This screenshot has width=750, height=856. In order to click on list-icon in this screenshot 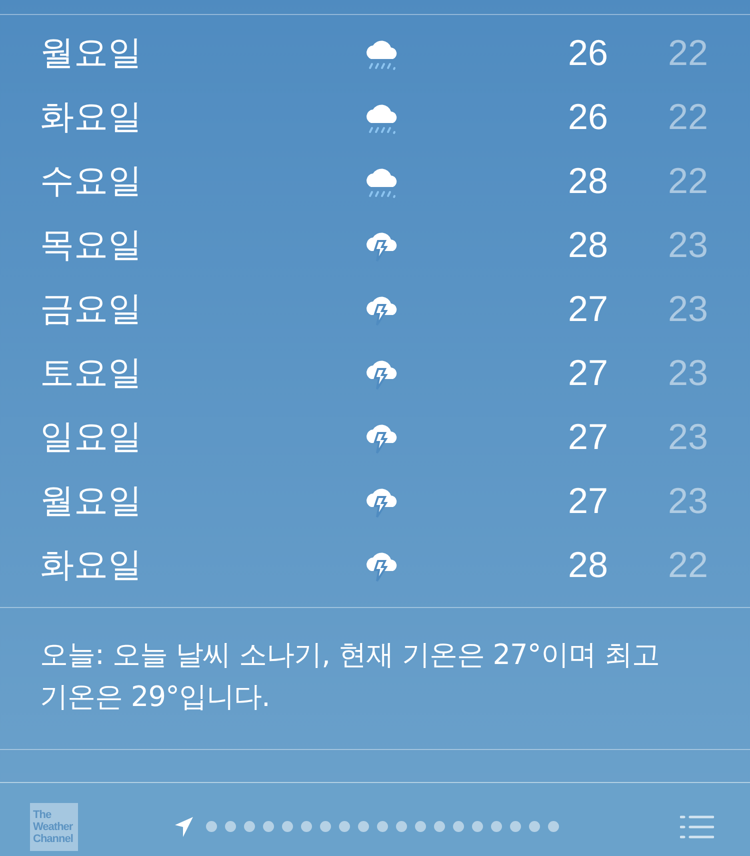, I will do `click(697, 826)`.